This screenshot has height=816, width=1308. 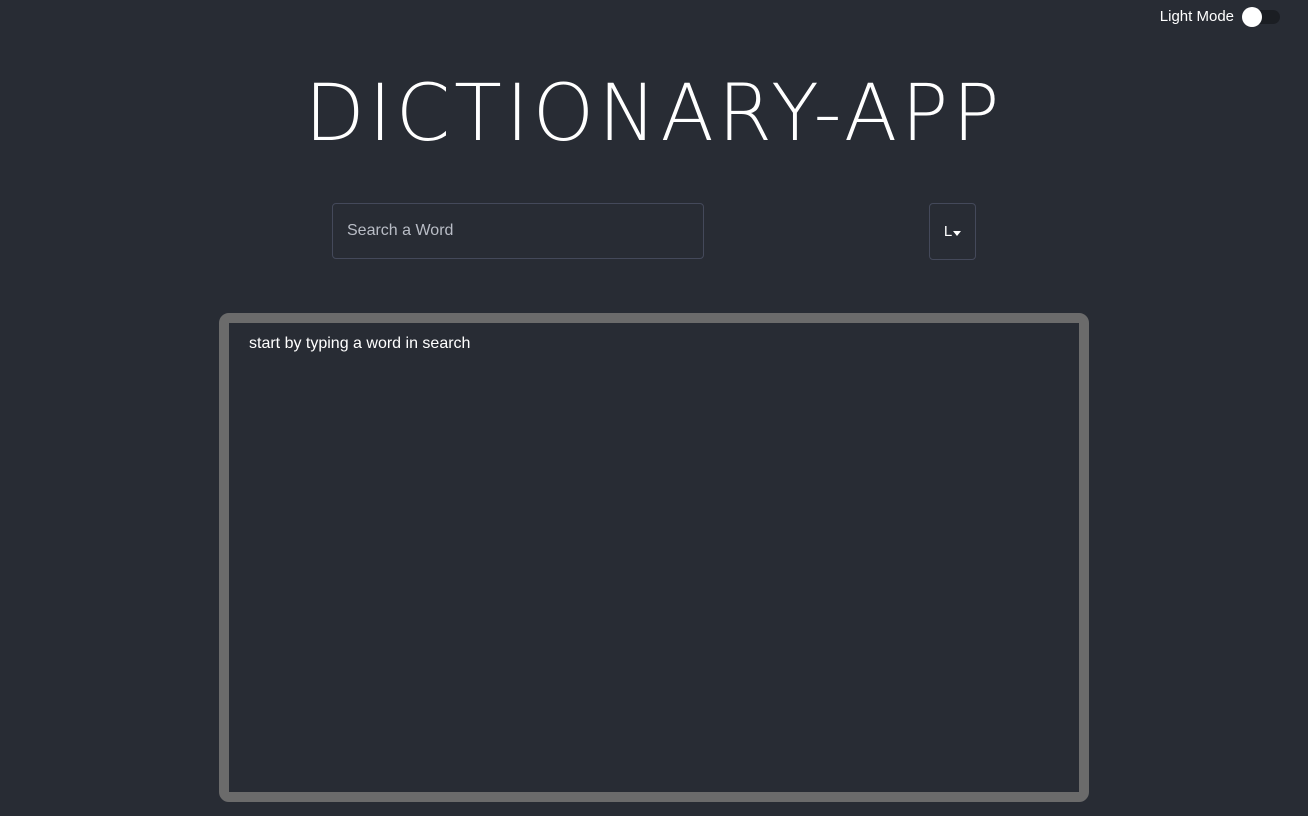 I want to click on light-mode-label: Light Mode, so click(x=1196, y=16).